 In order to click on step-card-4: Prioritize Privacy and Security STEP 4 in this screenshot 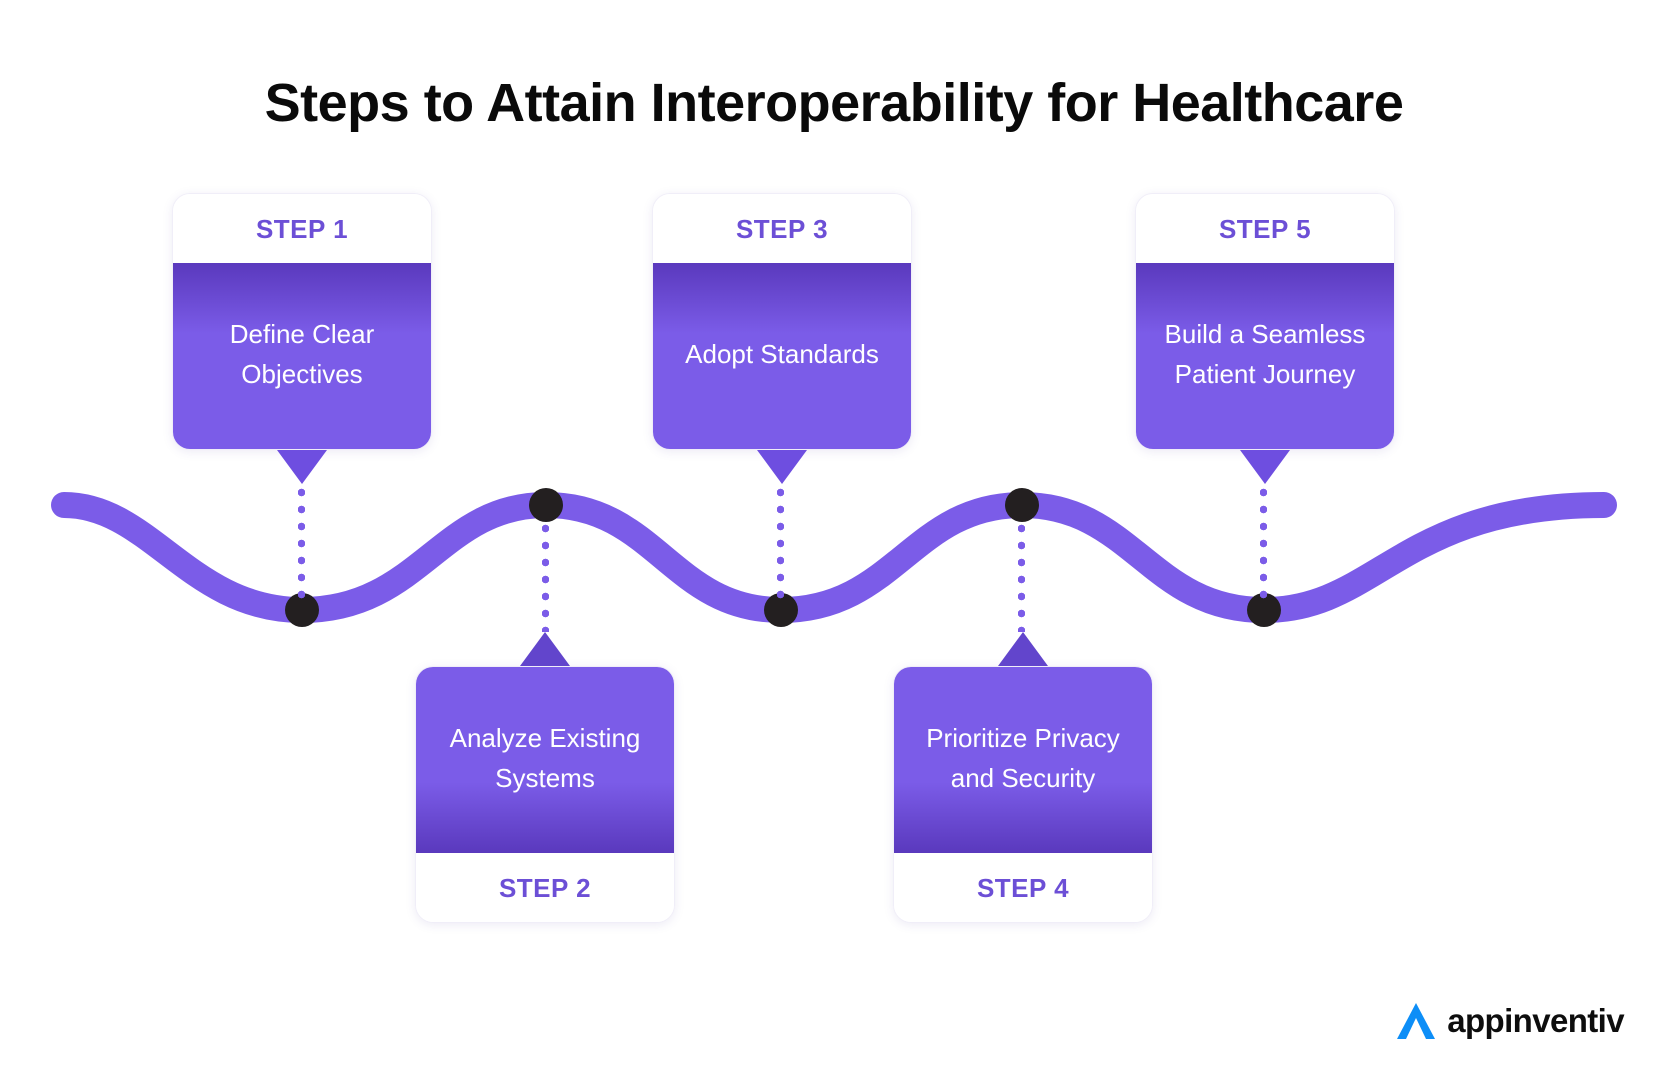, I will do `click(1023, 777)`.